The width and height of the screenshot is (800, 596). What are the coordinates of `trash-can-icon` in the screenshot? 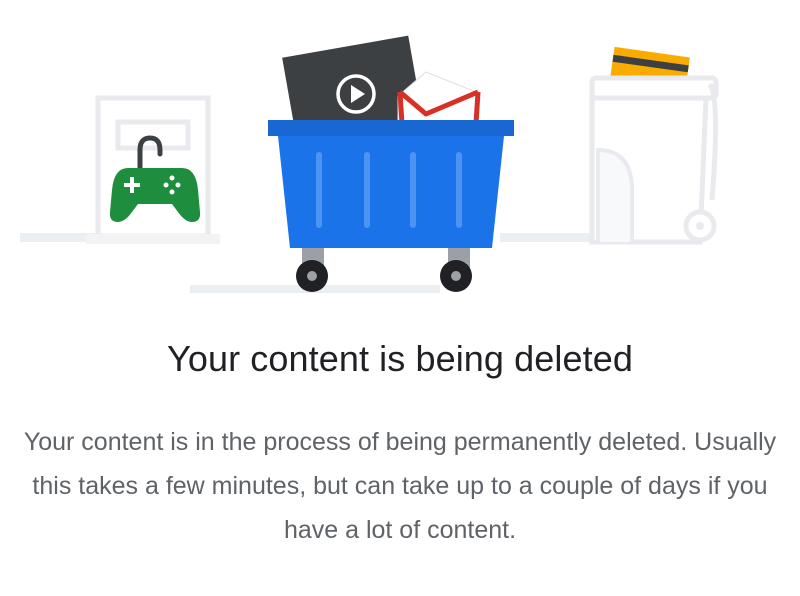 It's located at (654, 160).